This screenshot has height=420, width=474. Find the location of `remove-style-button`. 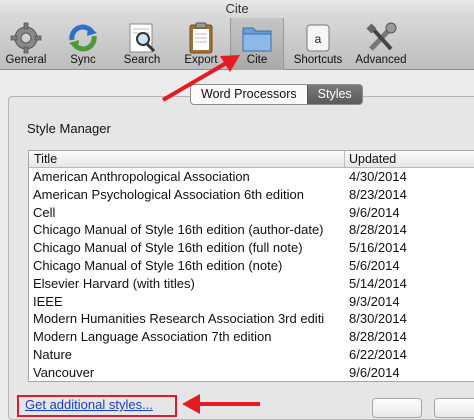

remove-style-button is located at coordinates (397, 408).